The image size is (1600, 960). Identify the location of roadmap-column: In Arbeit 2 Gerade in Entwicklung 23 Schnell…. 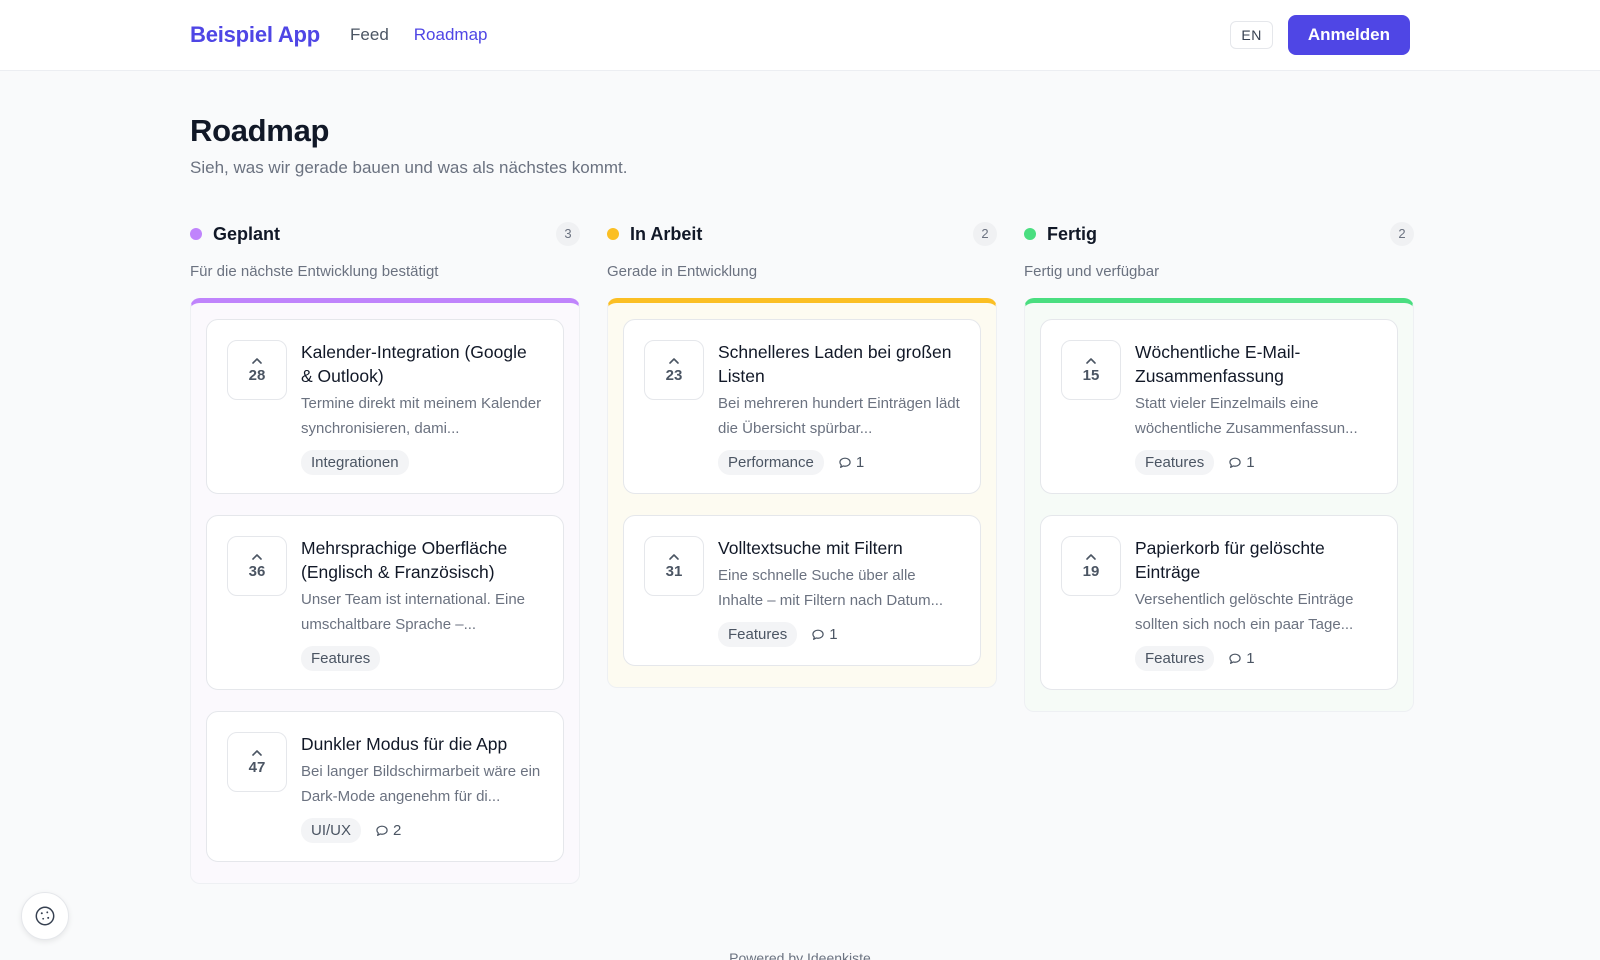
(802, 455).